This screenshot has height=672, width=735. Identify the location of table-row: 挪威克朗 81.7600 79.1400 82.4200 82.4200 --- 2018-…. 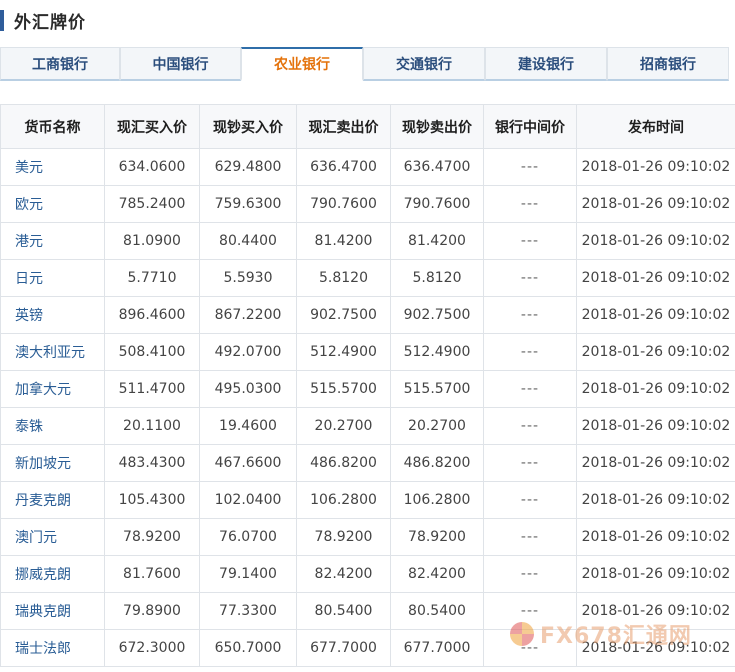
(367, 574).